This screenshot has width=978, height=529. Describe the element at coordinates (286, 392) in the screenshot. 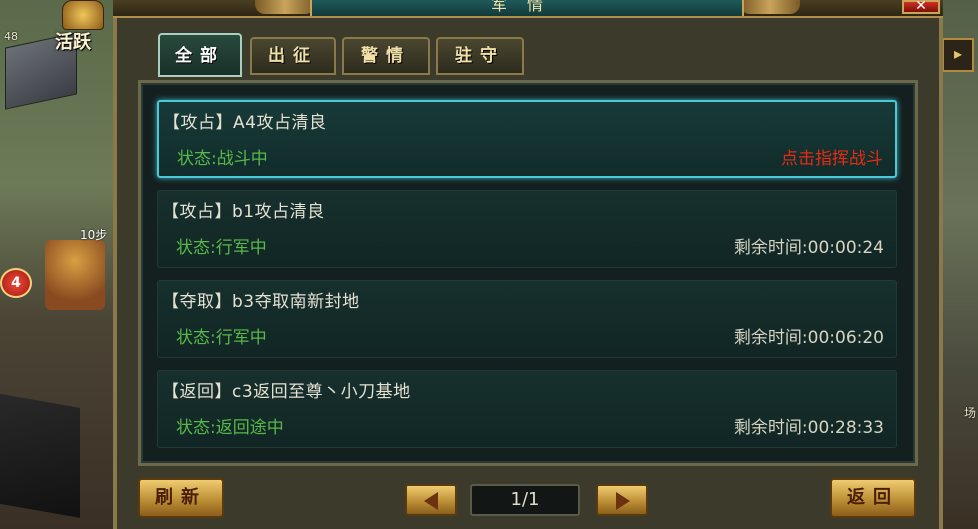

I see `march-title: 【返回】c3返回至尊丶小刀基地` at that location.